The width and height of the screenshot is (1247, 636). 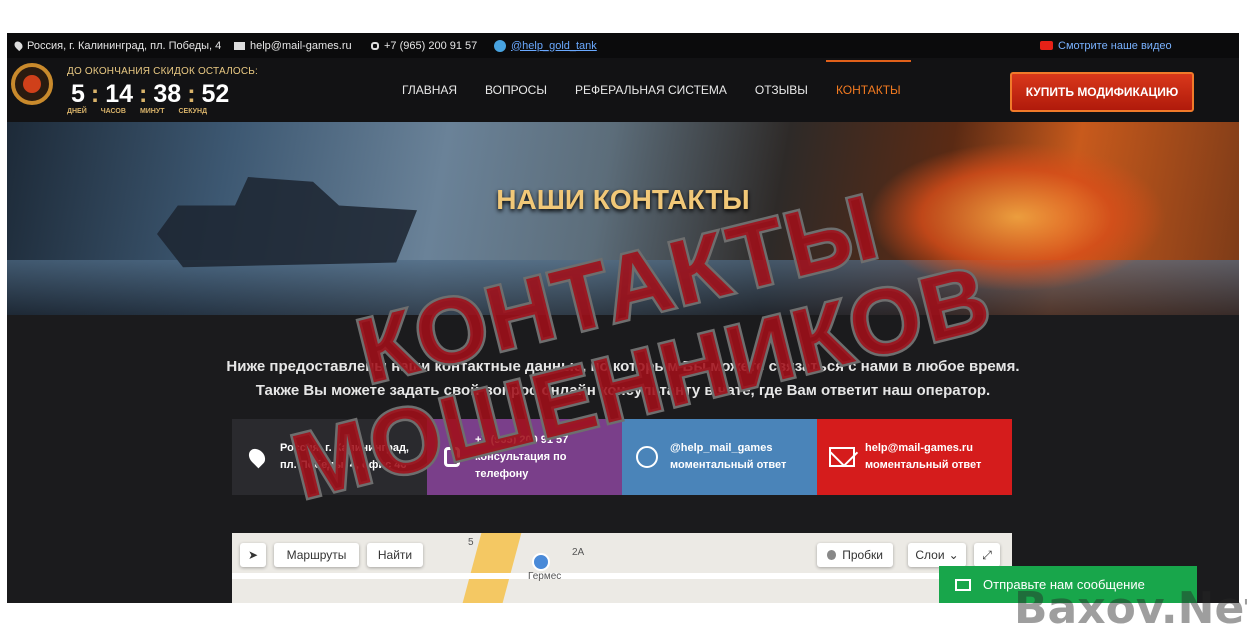 I want to click on topbar-telegram-link: @help_gold_tank, so click(x=554, y=46).